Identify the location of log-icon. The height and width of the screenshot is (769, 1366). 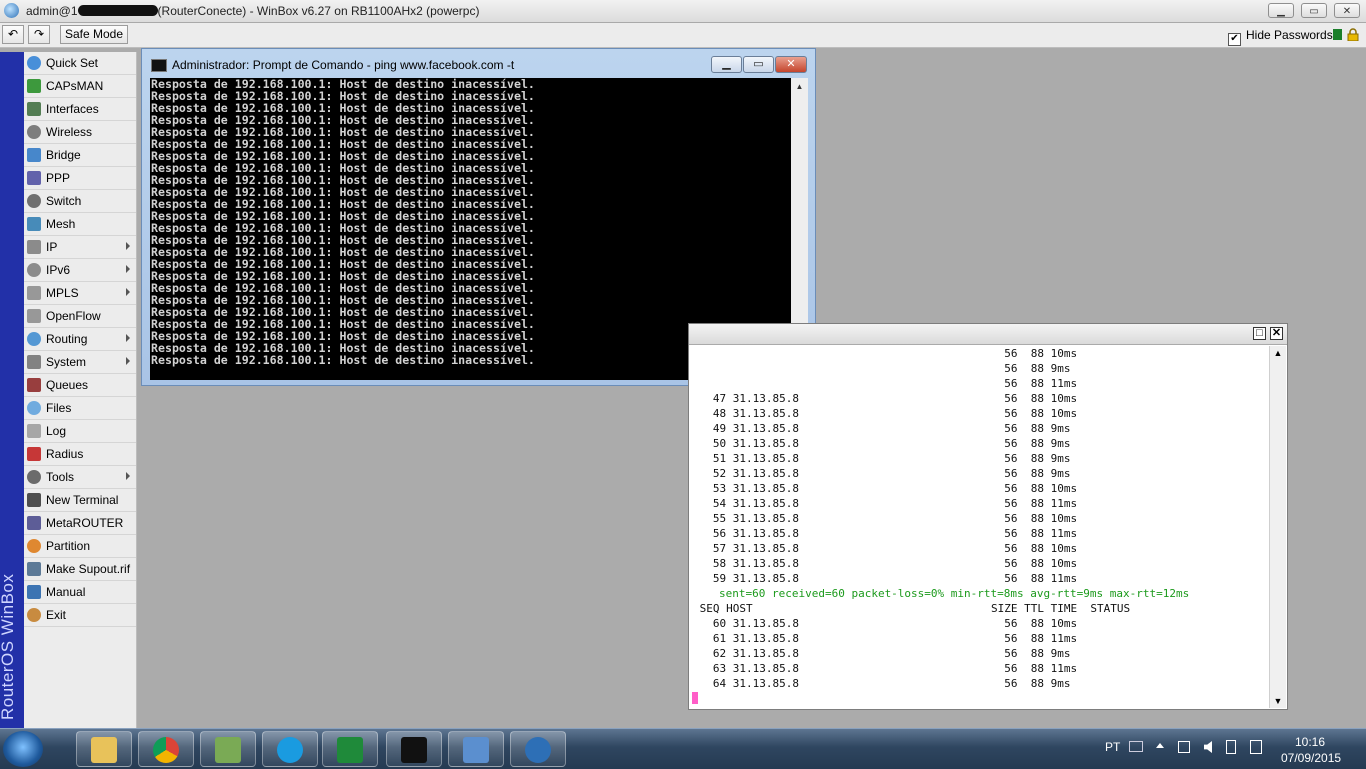
(34, 431).